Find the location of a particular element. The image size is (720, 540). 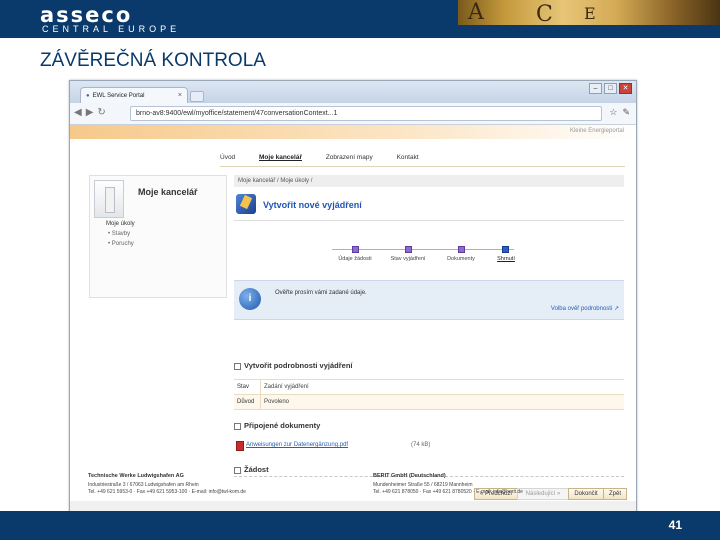

globe-icon: ● is located at coordinates (88, 96).